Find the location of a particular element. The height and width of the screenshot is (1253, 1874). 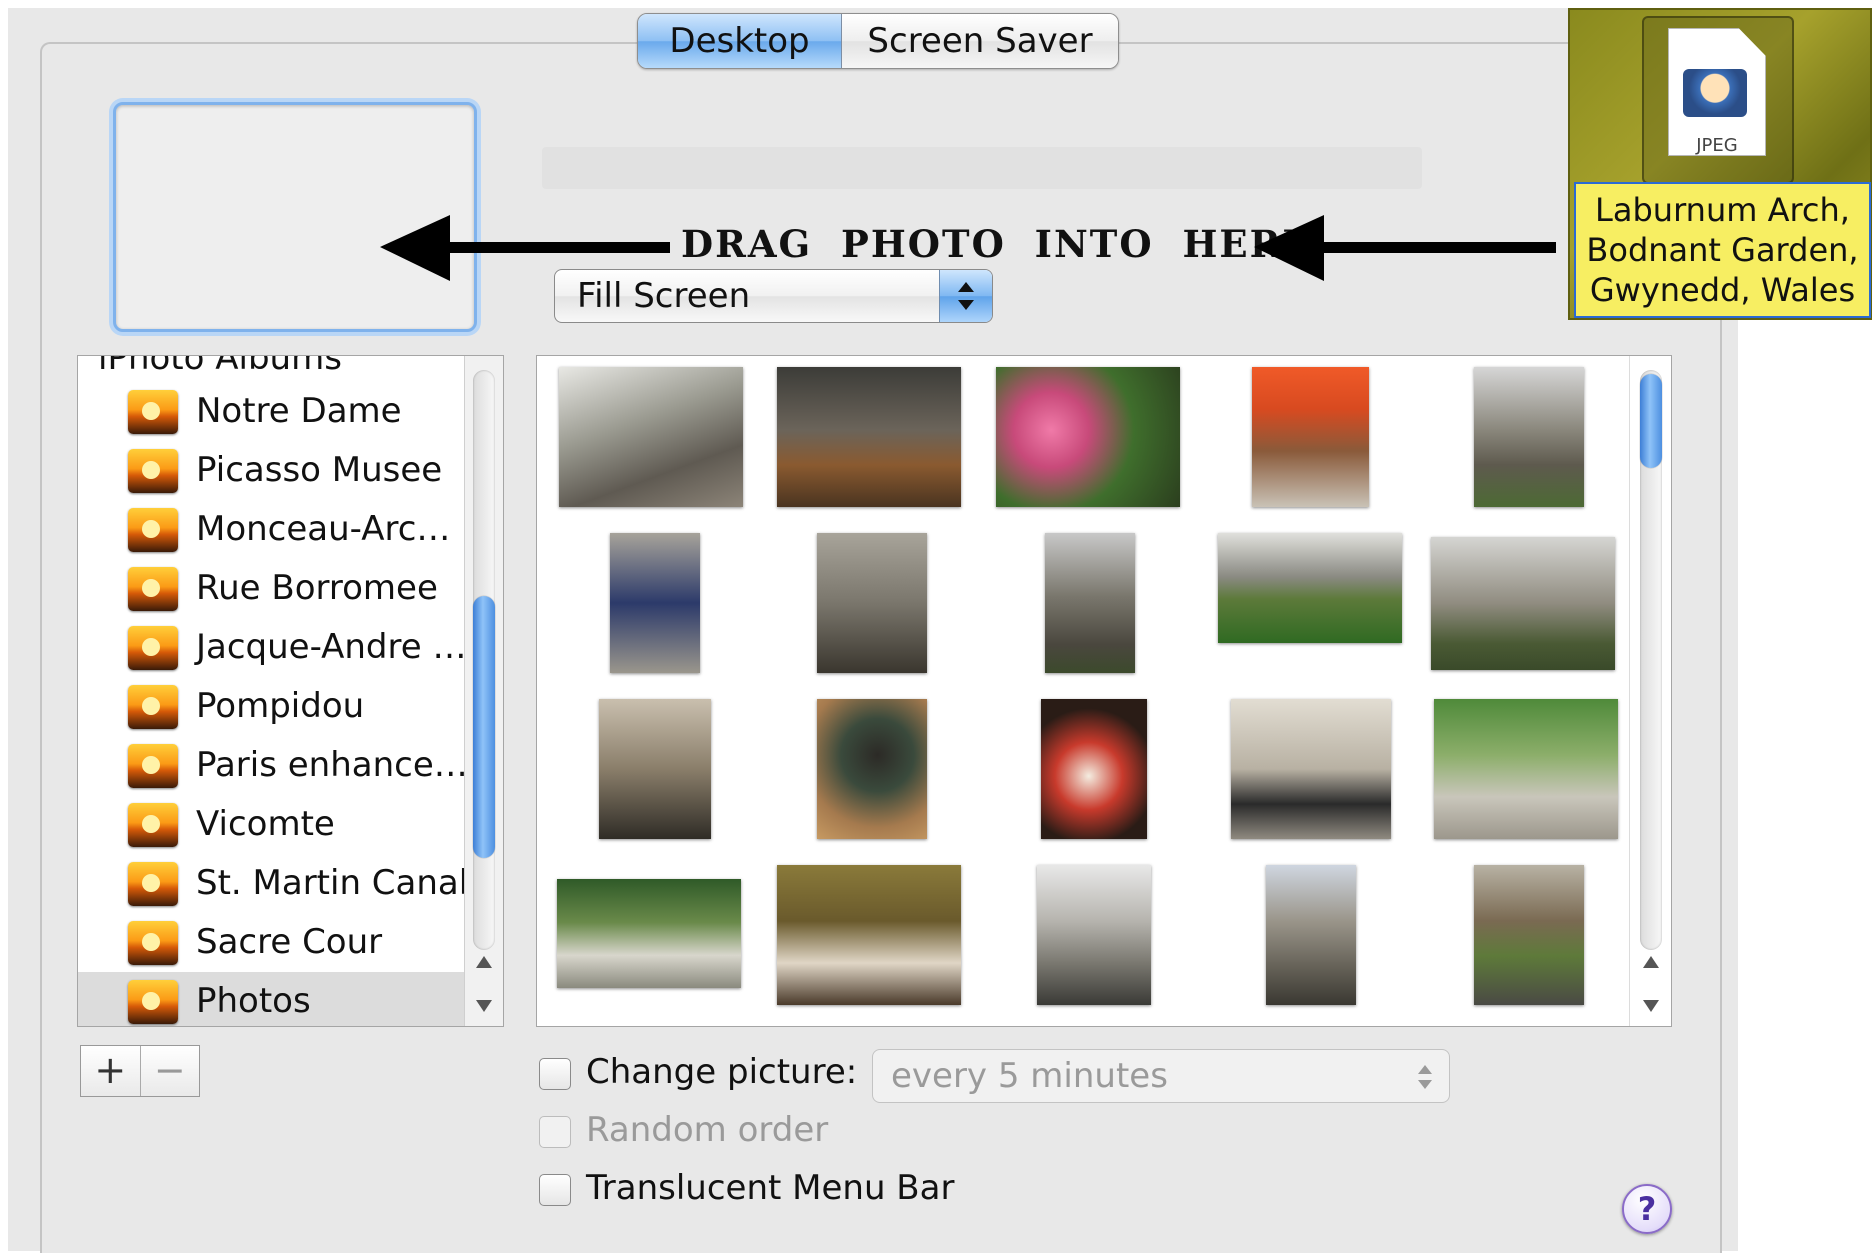

album-item: Picasso Musee is located at coordinates (271, 470).